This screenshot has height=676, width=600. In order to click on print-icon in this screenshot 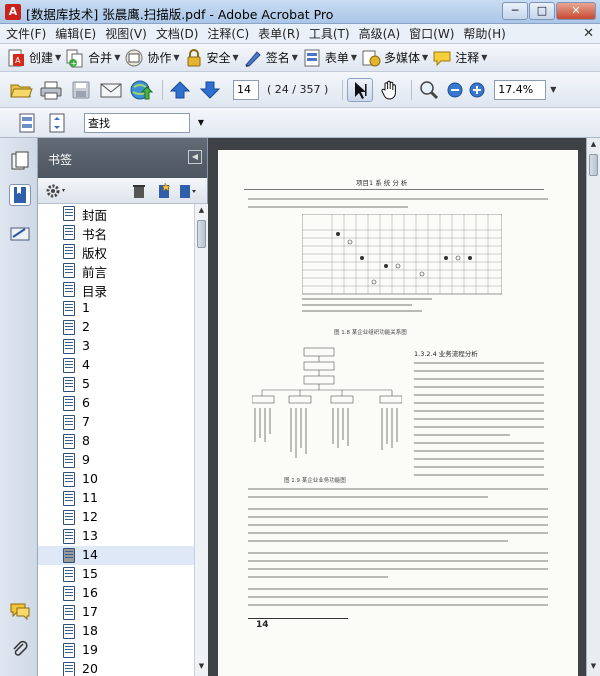, I will do `click(51, 90)`.